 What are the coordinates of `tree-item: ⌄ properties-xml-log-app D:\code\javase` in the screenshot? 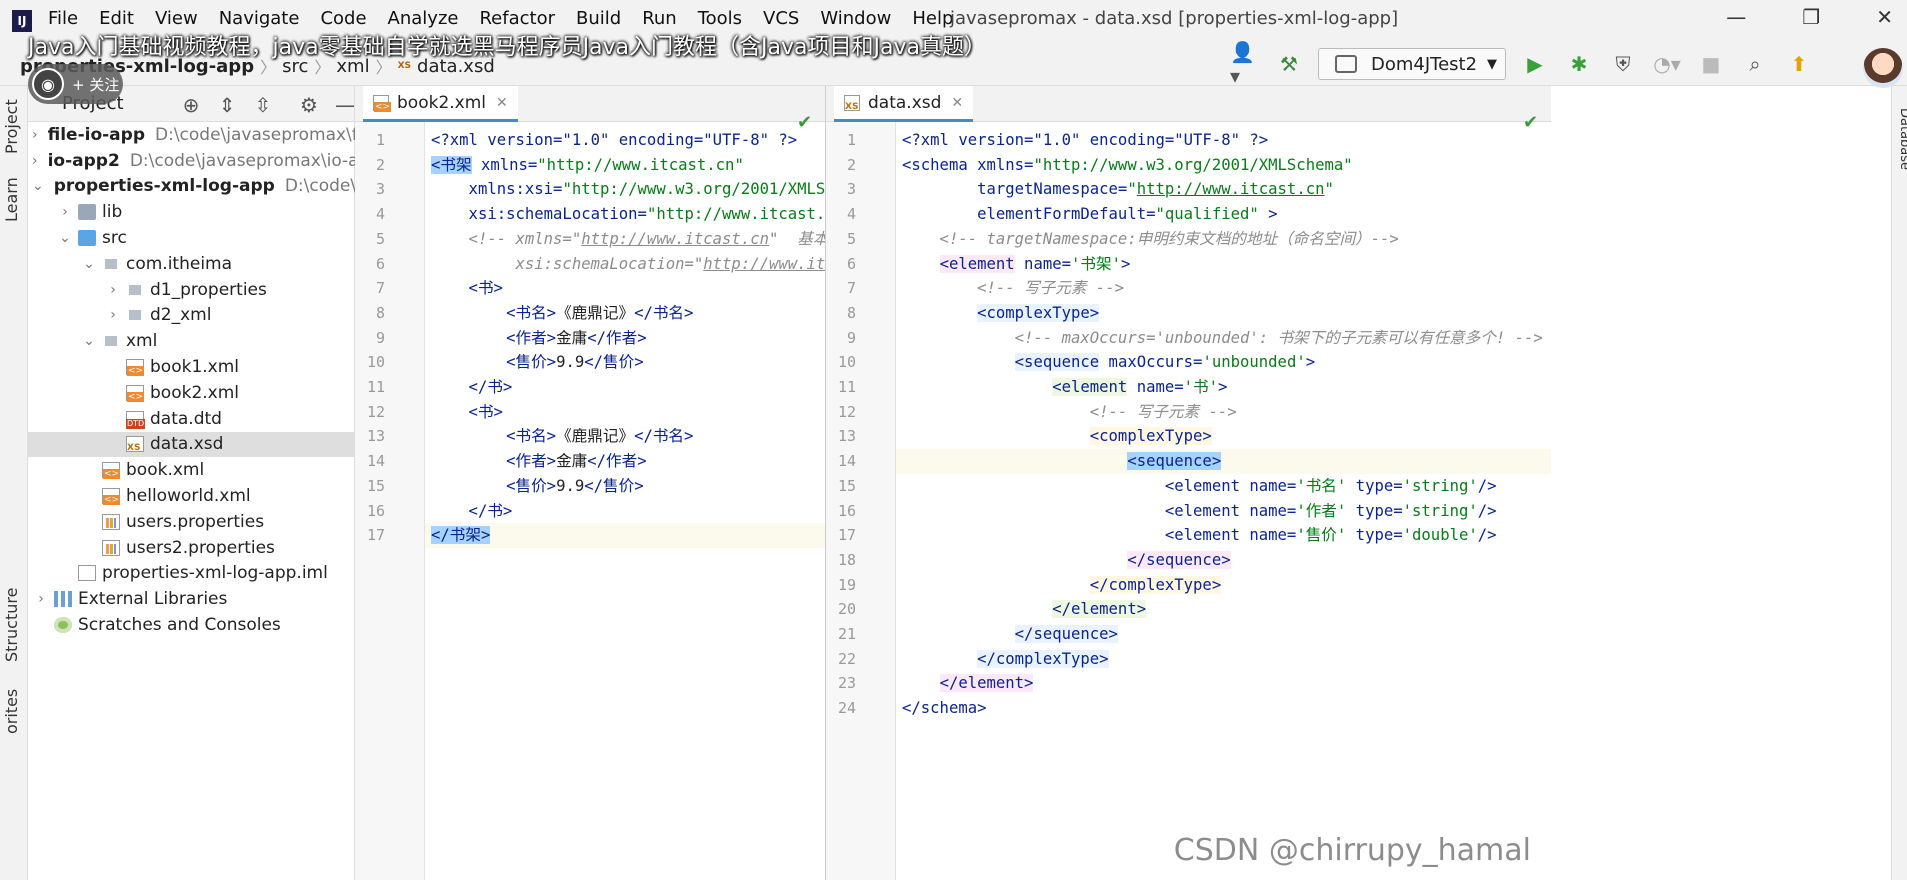 It's located at (219, 187).